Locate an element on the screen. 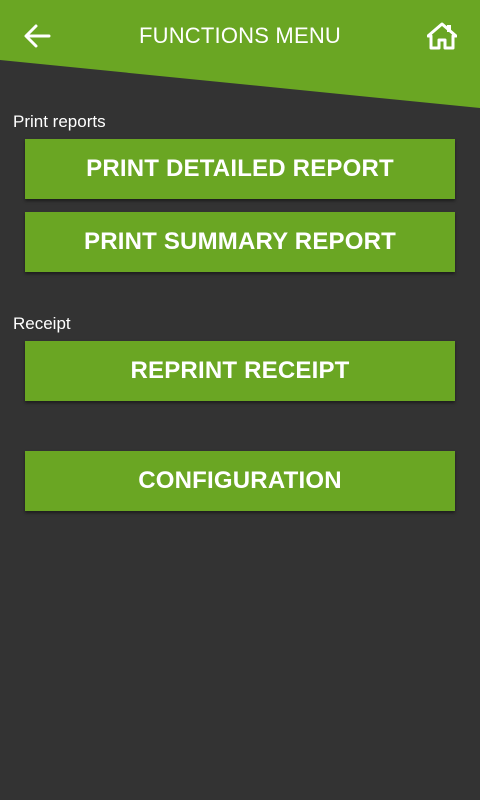 This screenshot has width=480, height=800. back-button is located at coordinates (37, 36).